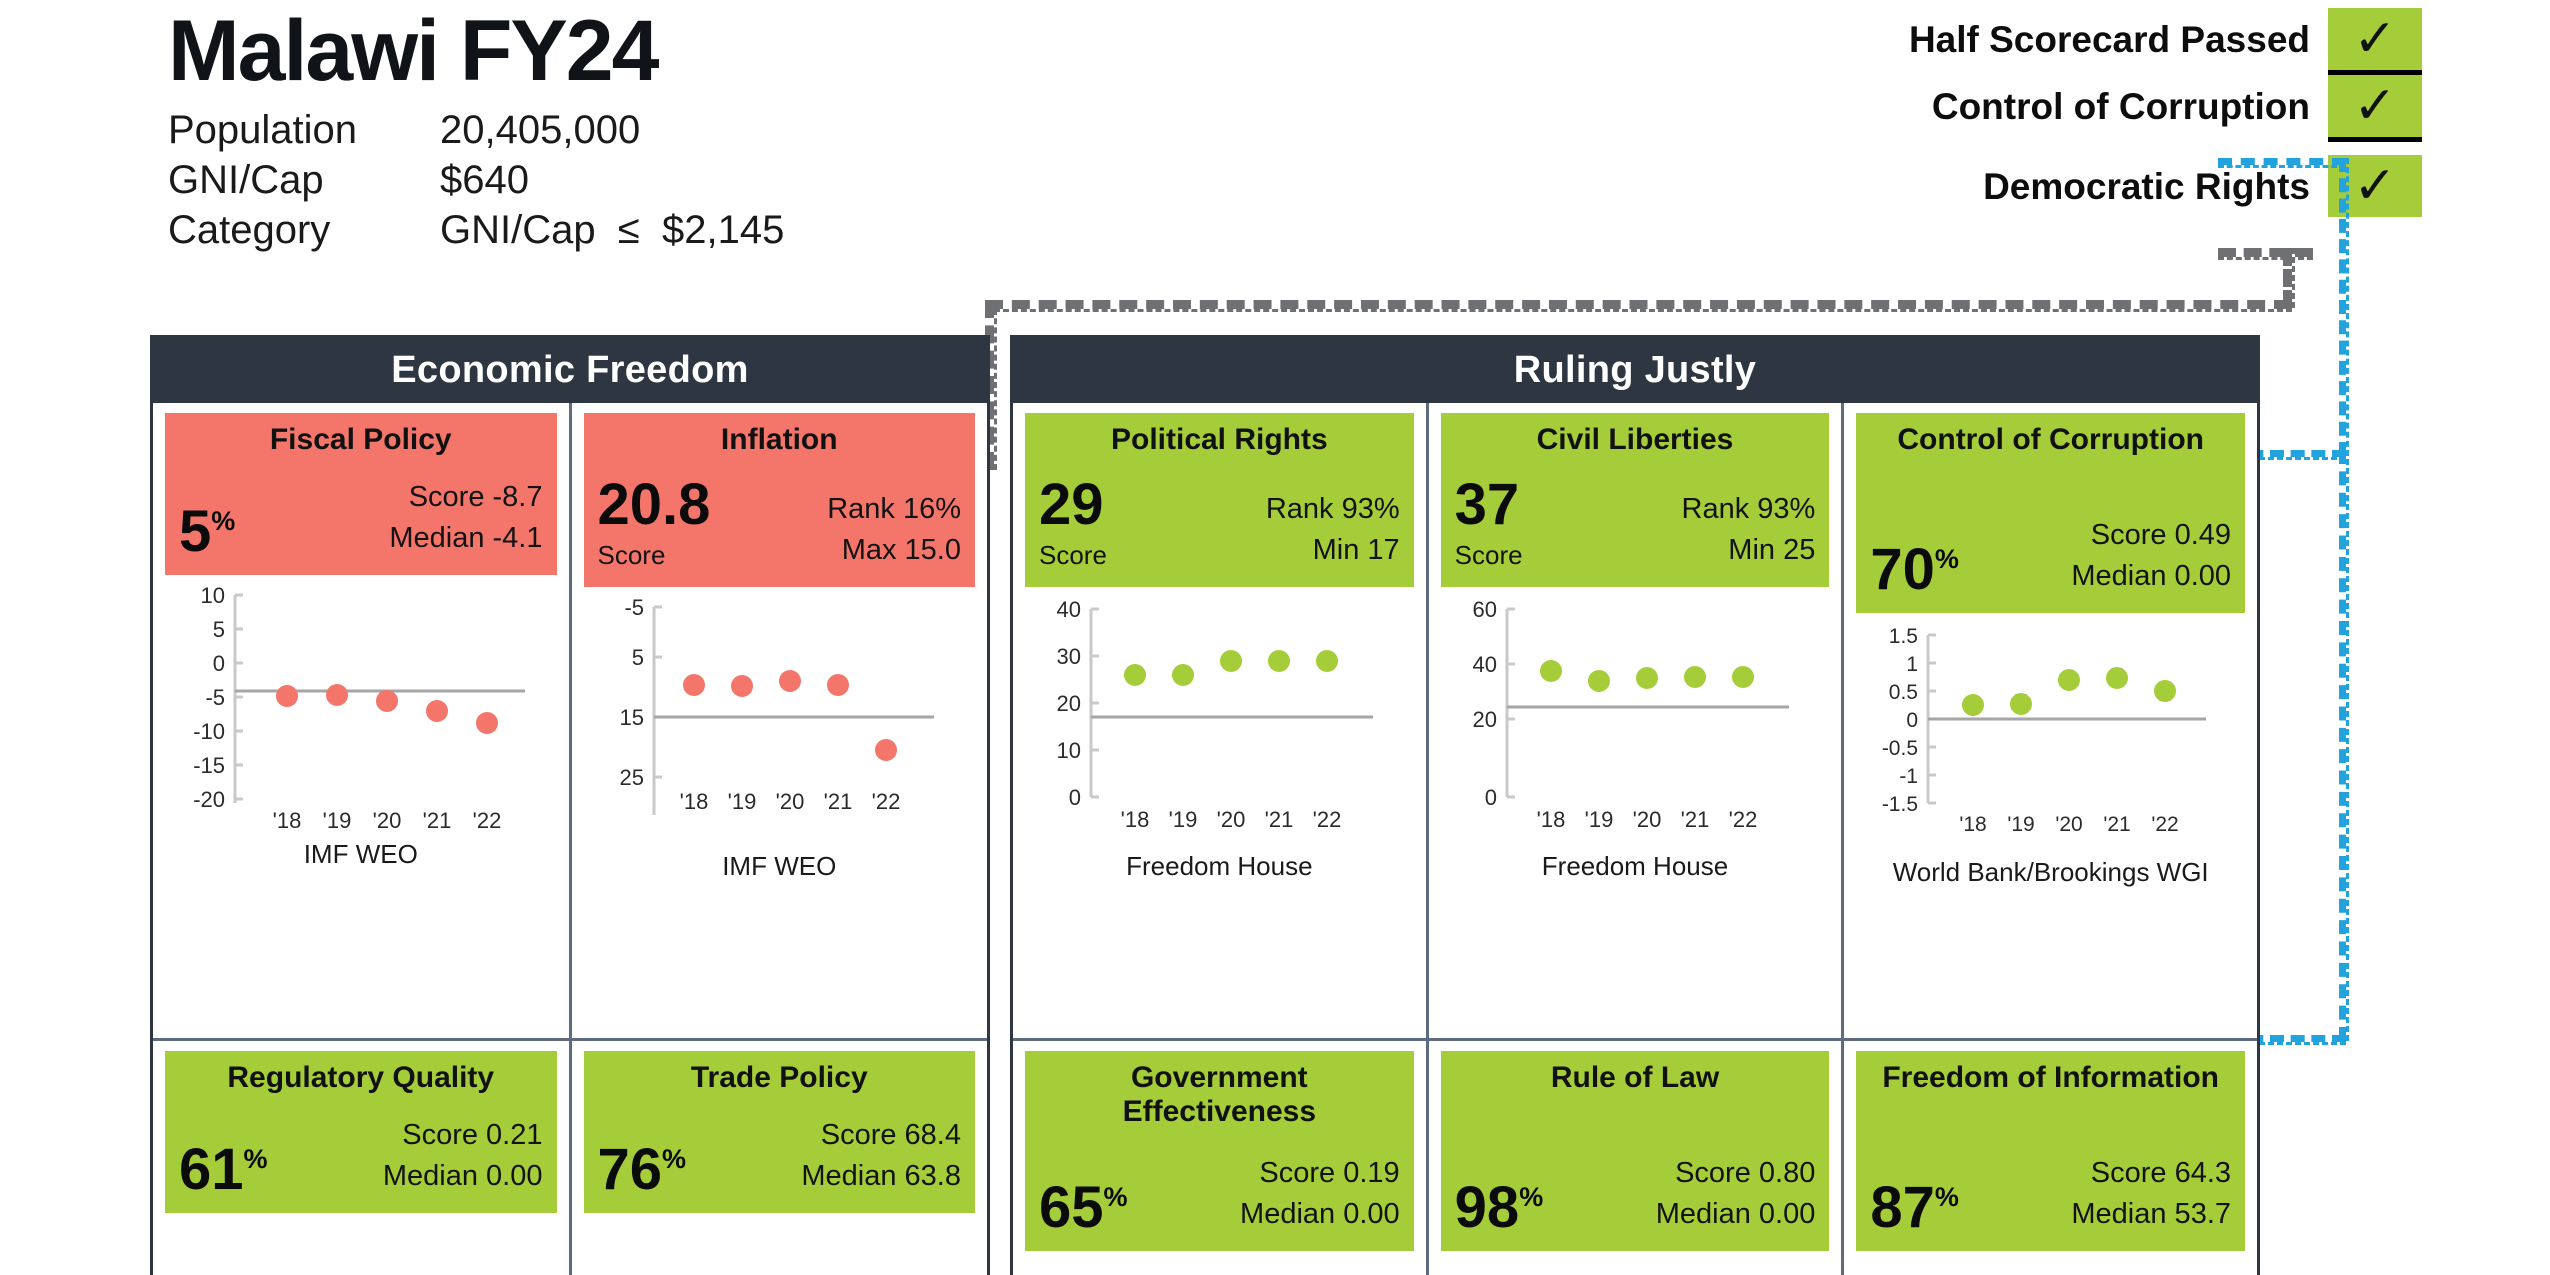 The height and width of the screenshot is (1275, 2550). What do you see at coordinates (1914, 570) in the screenshot?
I see `card-bignum-wrap-control-of-corruption: 70%` at bounding box center [1914, 570].